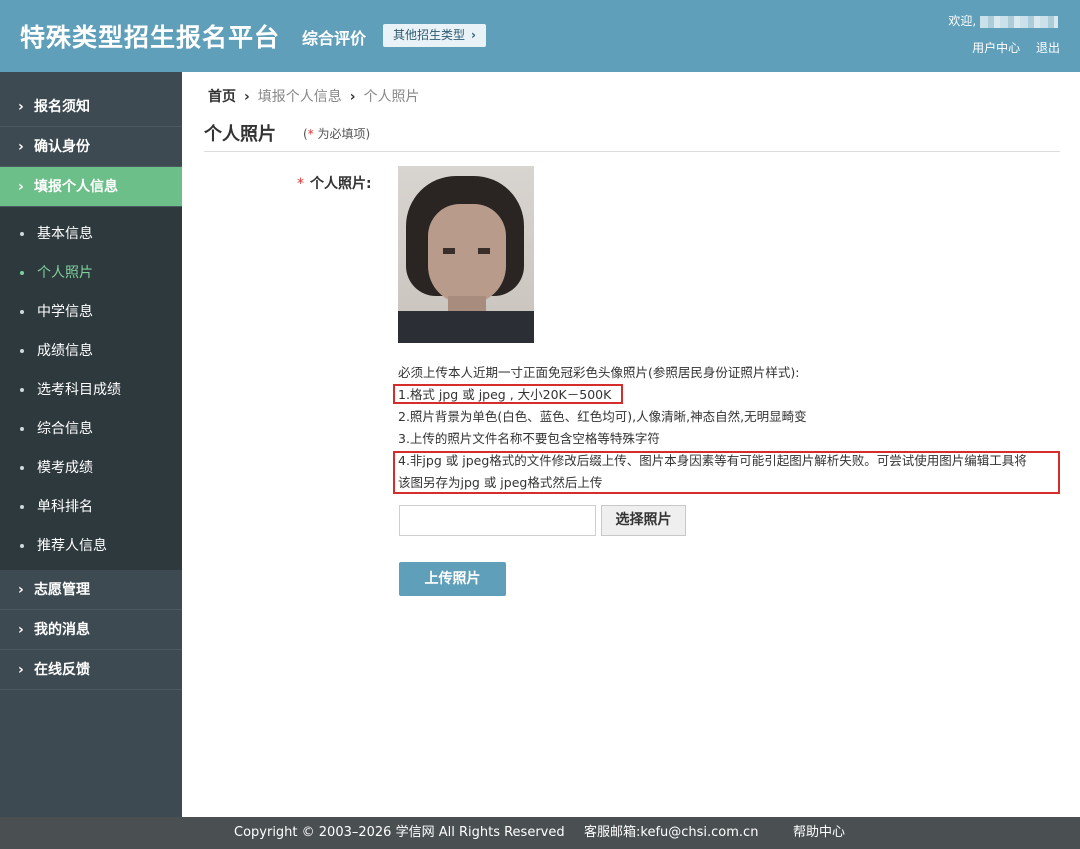  I want to click on sidebar-item-label: 志愿管理, so click(62, 590).